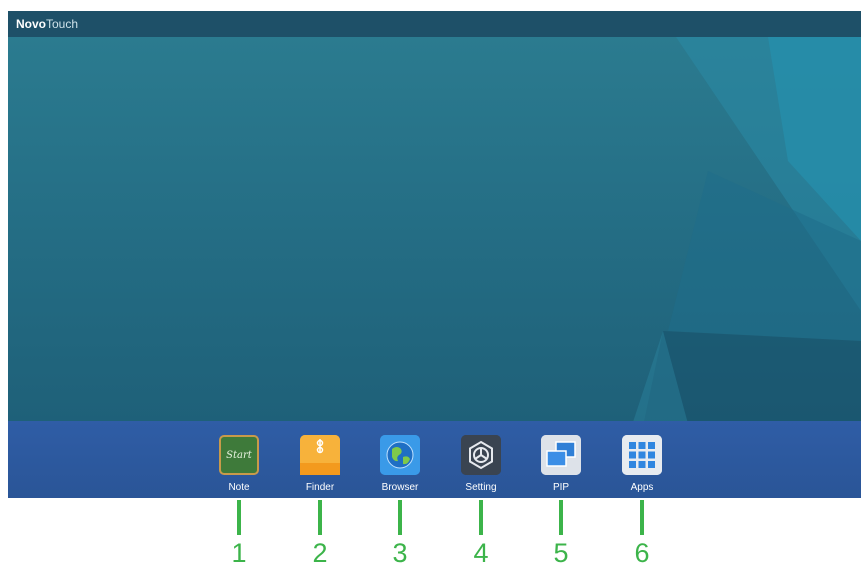 This screenshot has height=565, width=861. I want to click on dock-item-setting: Setting, so click(481, 465).